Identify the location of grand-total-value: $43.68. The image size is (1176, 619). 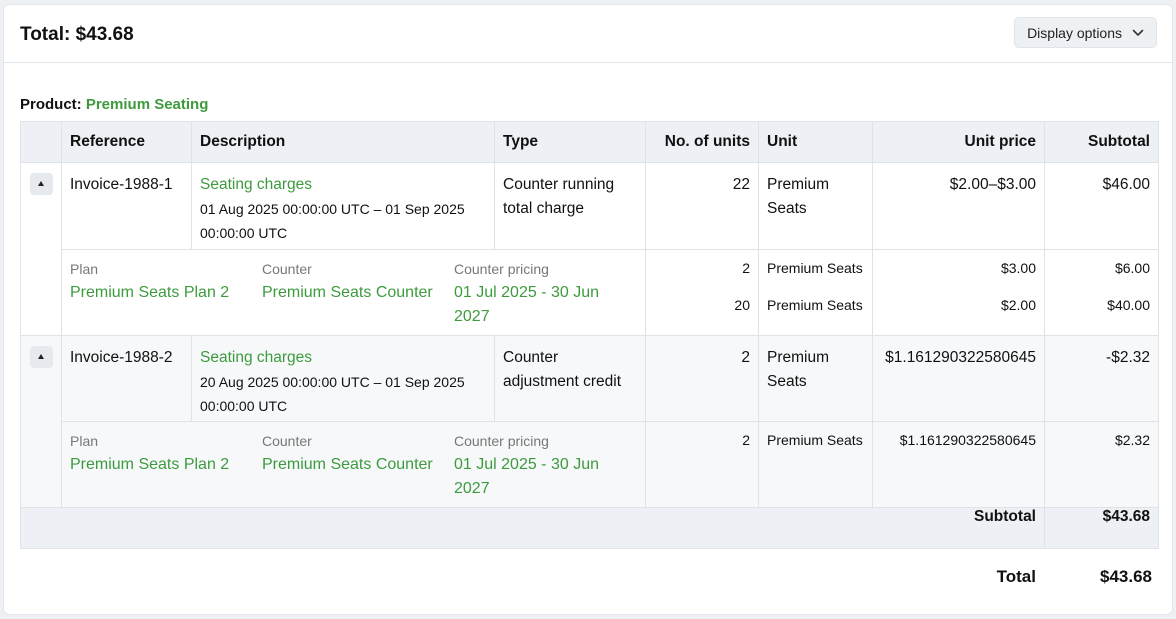
(1126, 576).